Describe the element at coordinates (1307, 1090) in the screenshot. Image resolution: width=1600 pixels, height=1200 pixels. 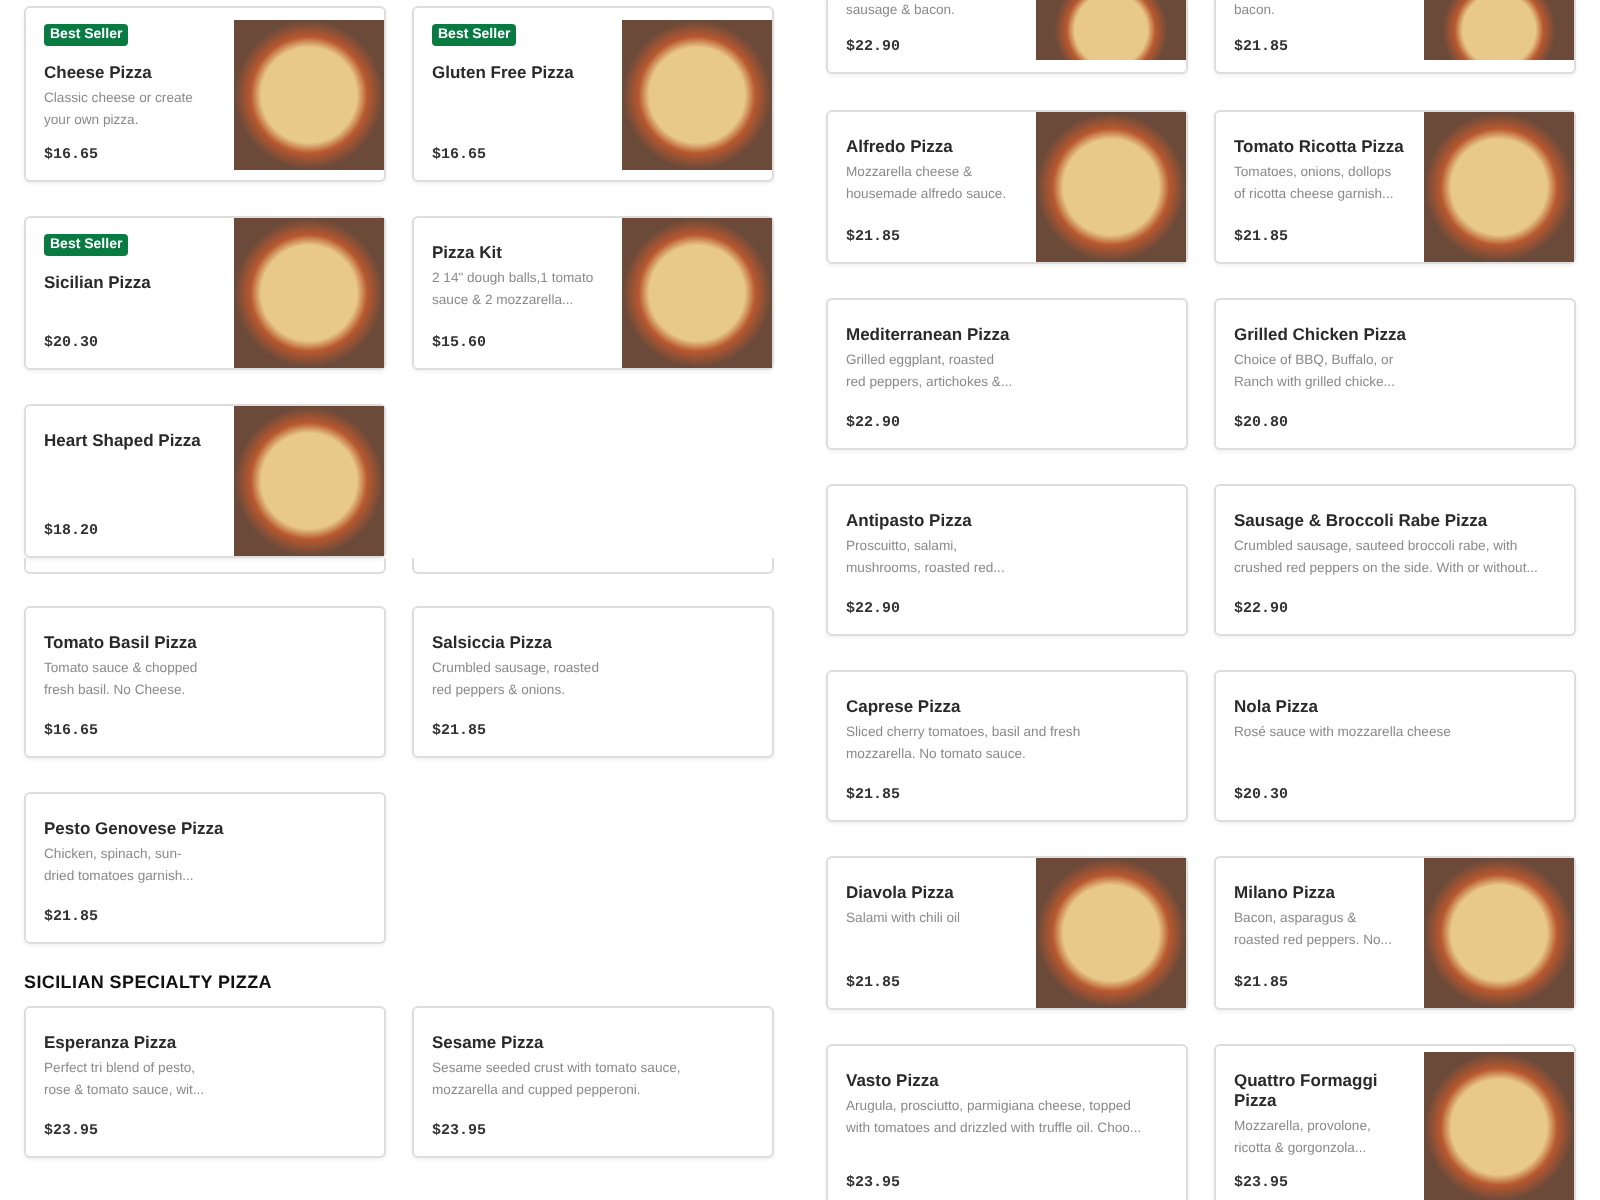
I see `item-name: Quattro Formaggi Pizza` at that location.